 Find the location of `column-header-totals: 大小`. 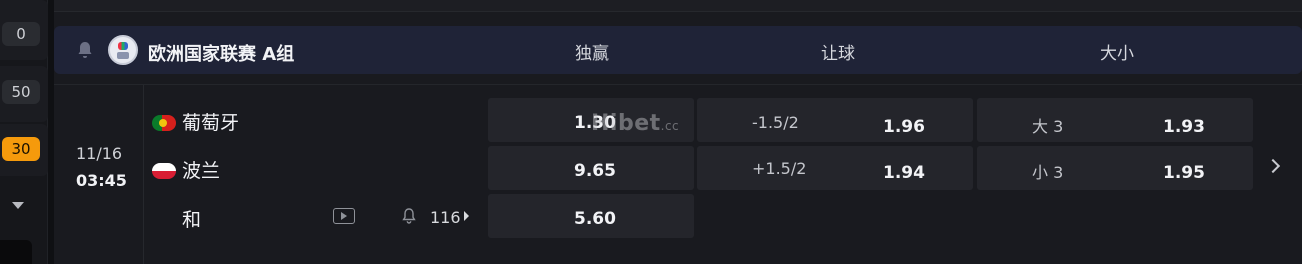

column-header-totals: 大小 is located at coordinates (1117, 54).